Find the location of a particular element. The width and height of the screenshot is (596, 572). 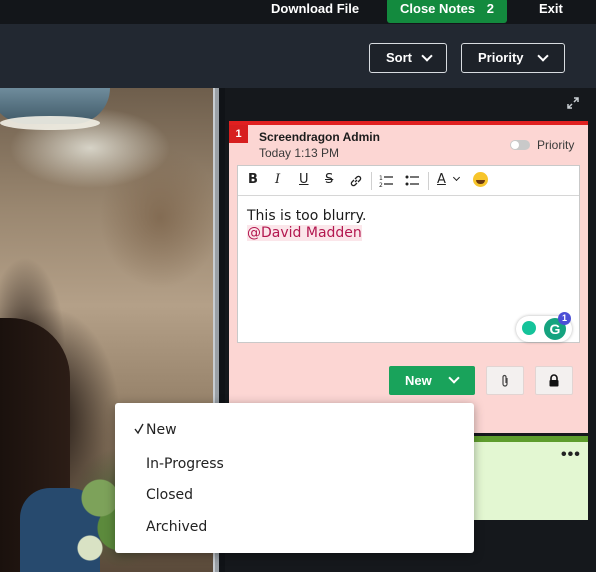

attach-button is located at coordinates (505, 380).